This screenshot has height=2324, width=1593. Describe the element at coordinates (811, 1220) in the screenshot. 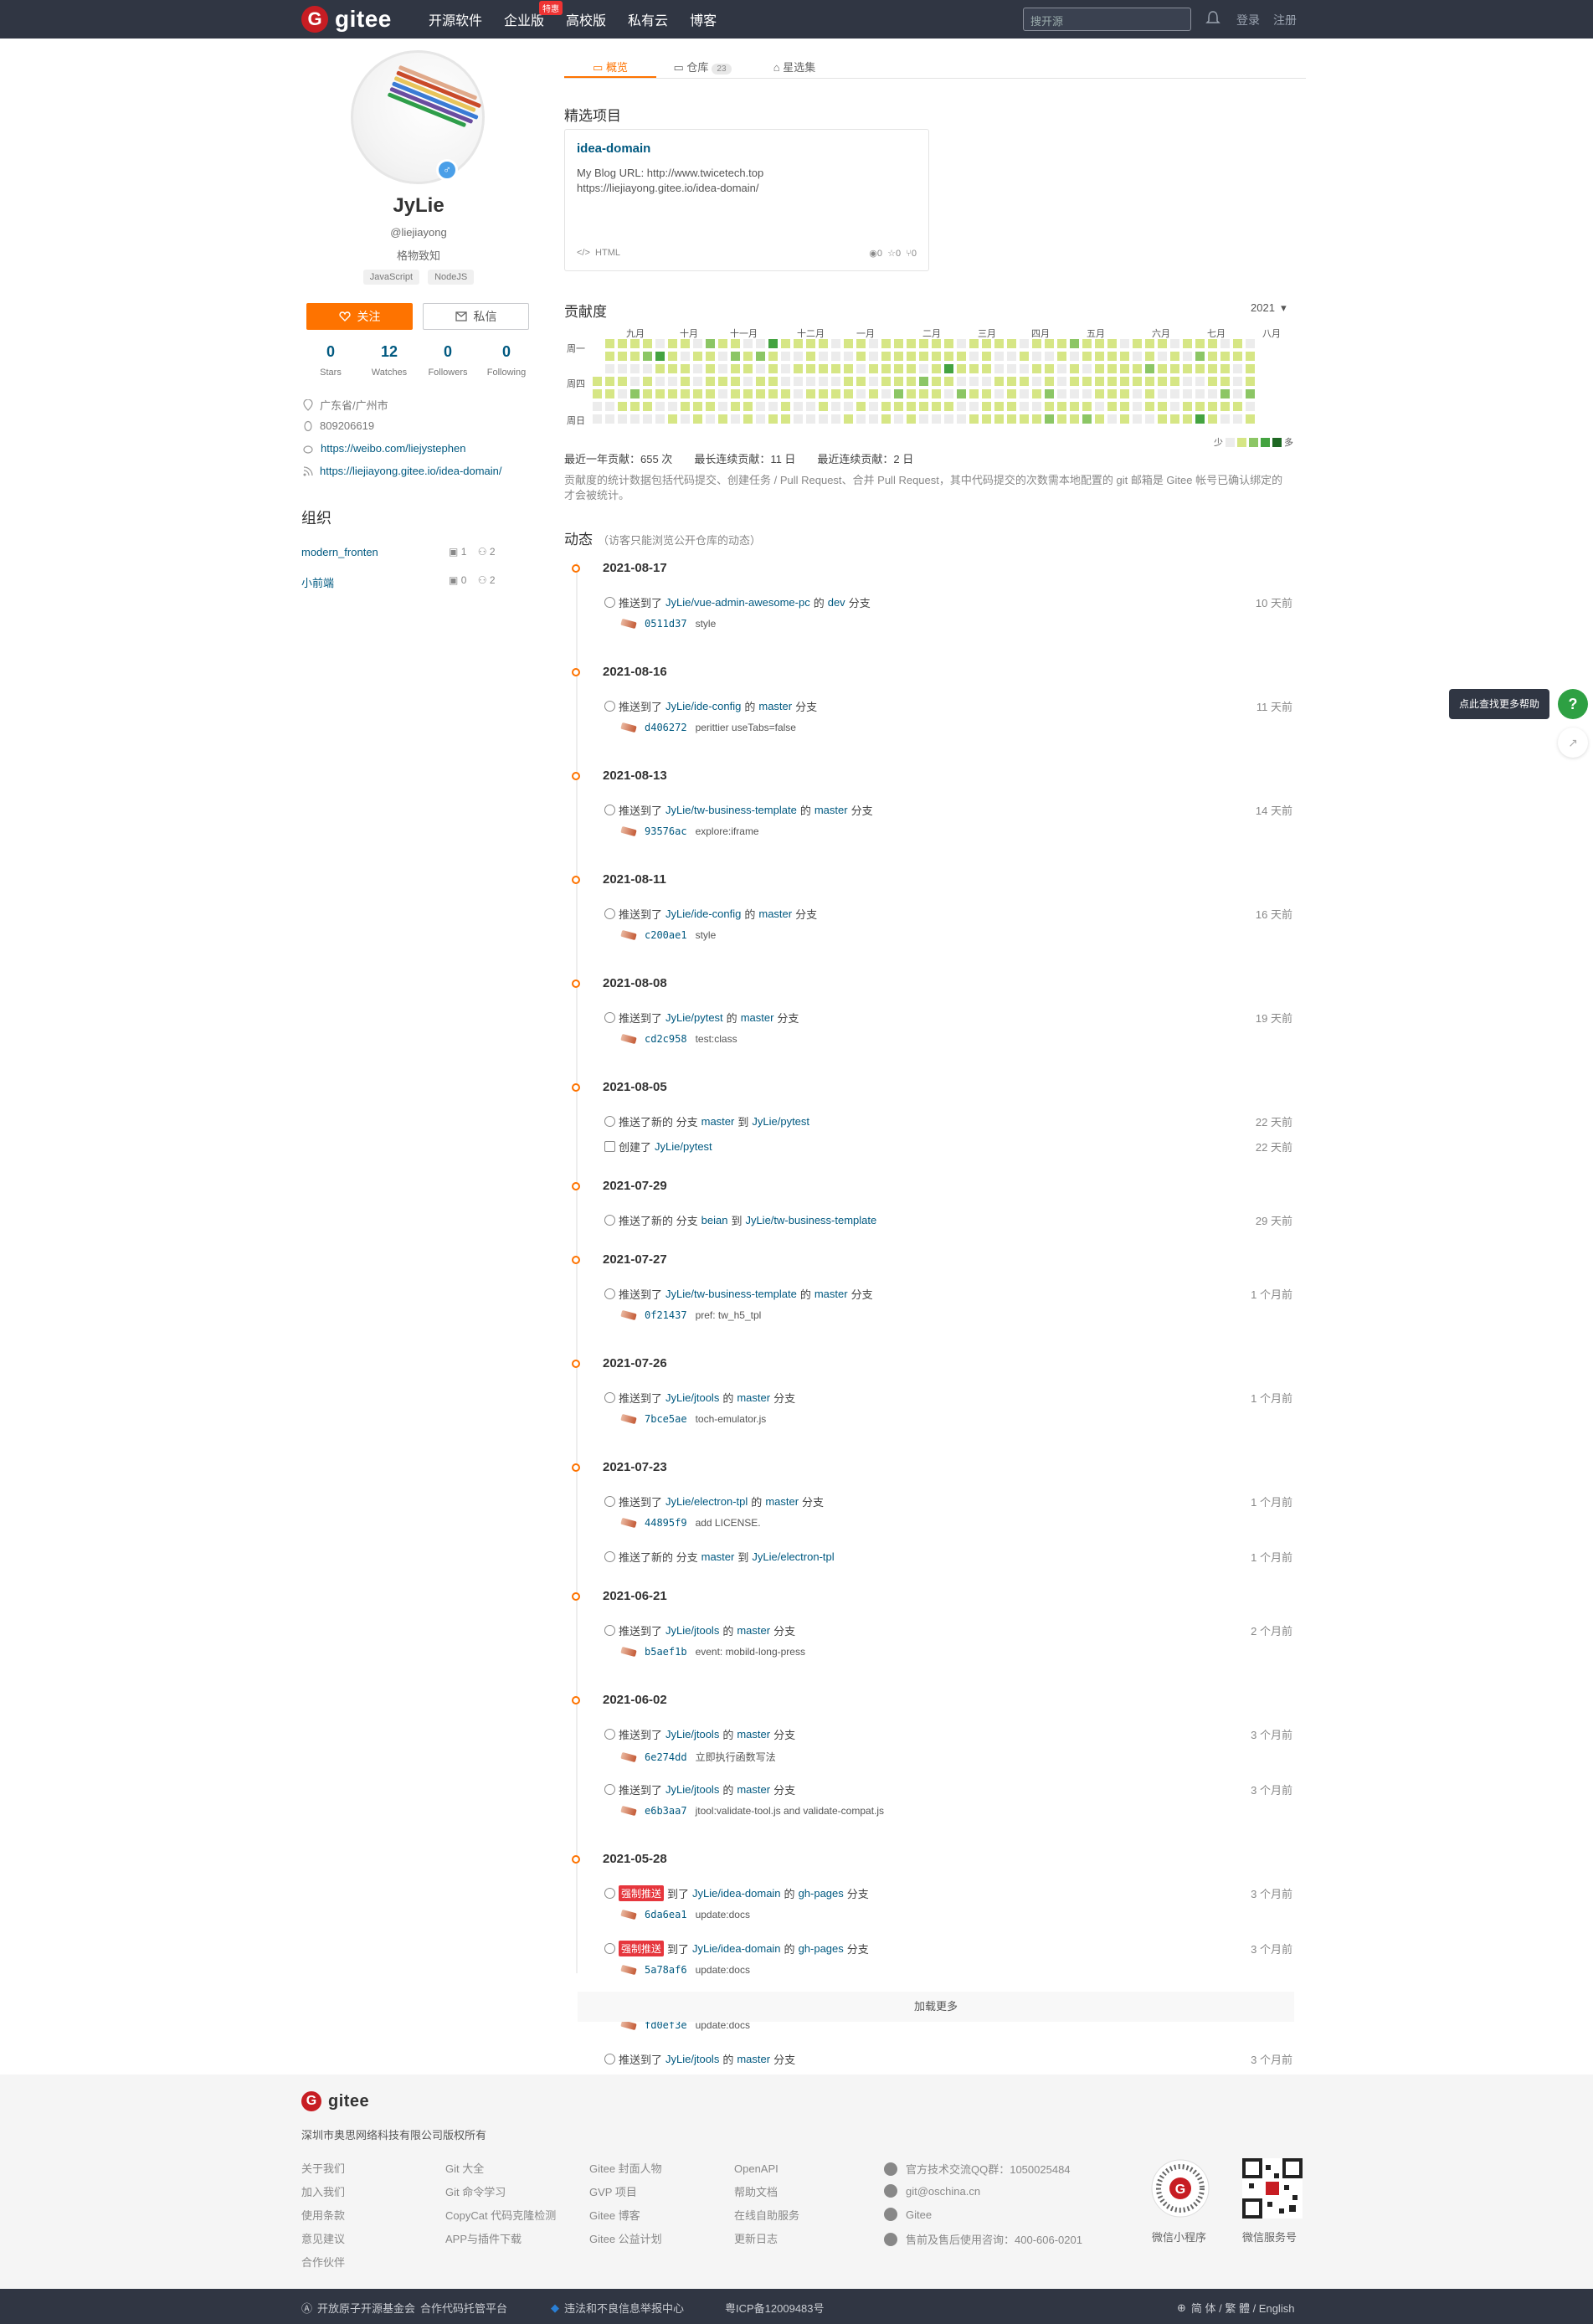

I see `repo-link: JyLie/tw-business-template` at that location.